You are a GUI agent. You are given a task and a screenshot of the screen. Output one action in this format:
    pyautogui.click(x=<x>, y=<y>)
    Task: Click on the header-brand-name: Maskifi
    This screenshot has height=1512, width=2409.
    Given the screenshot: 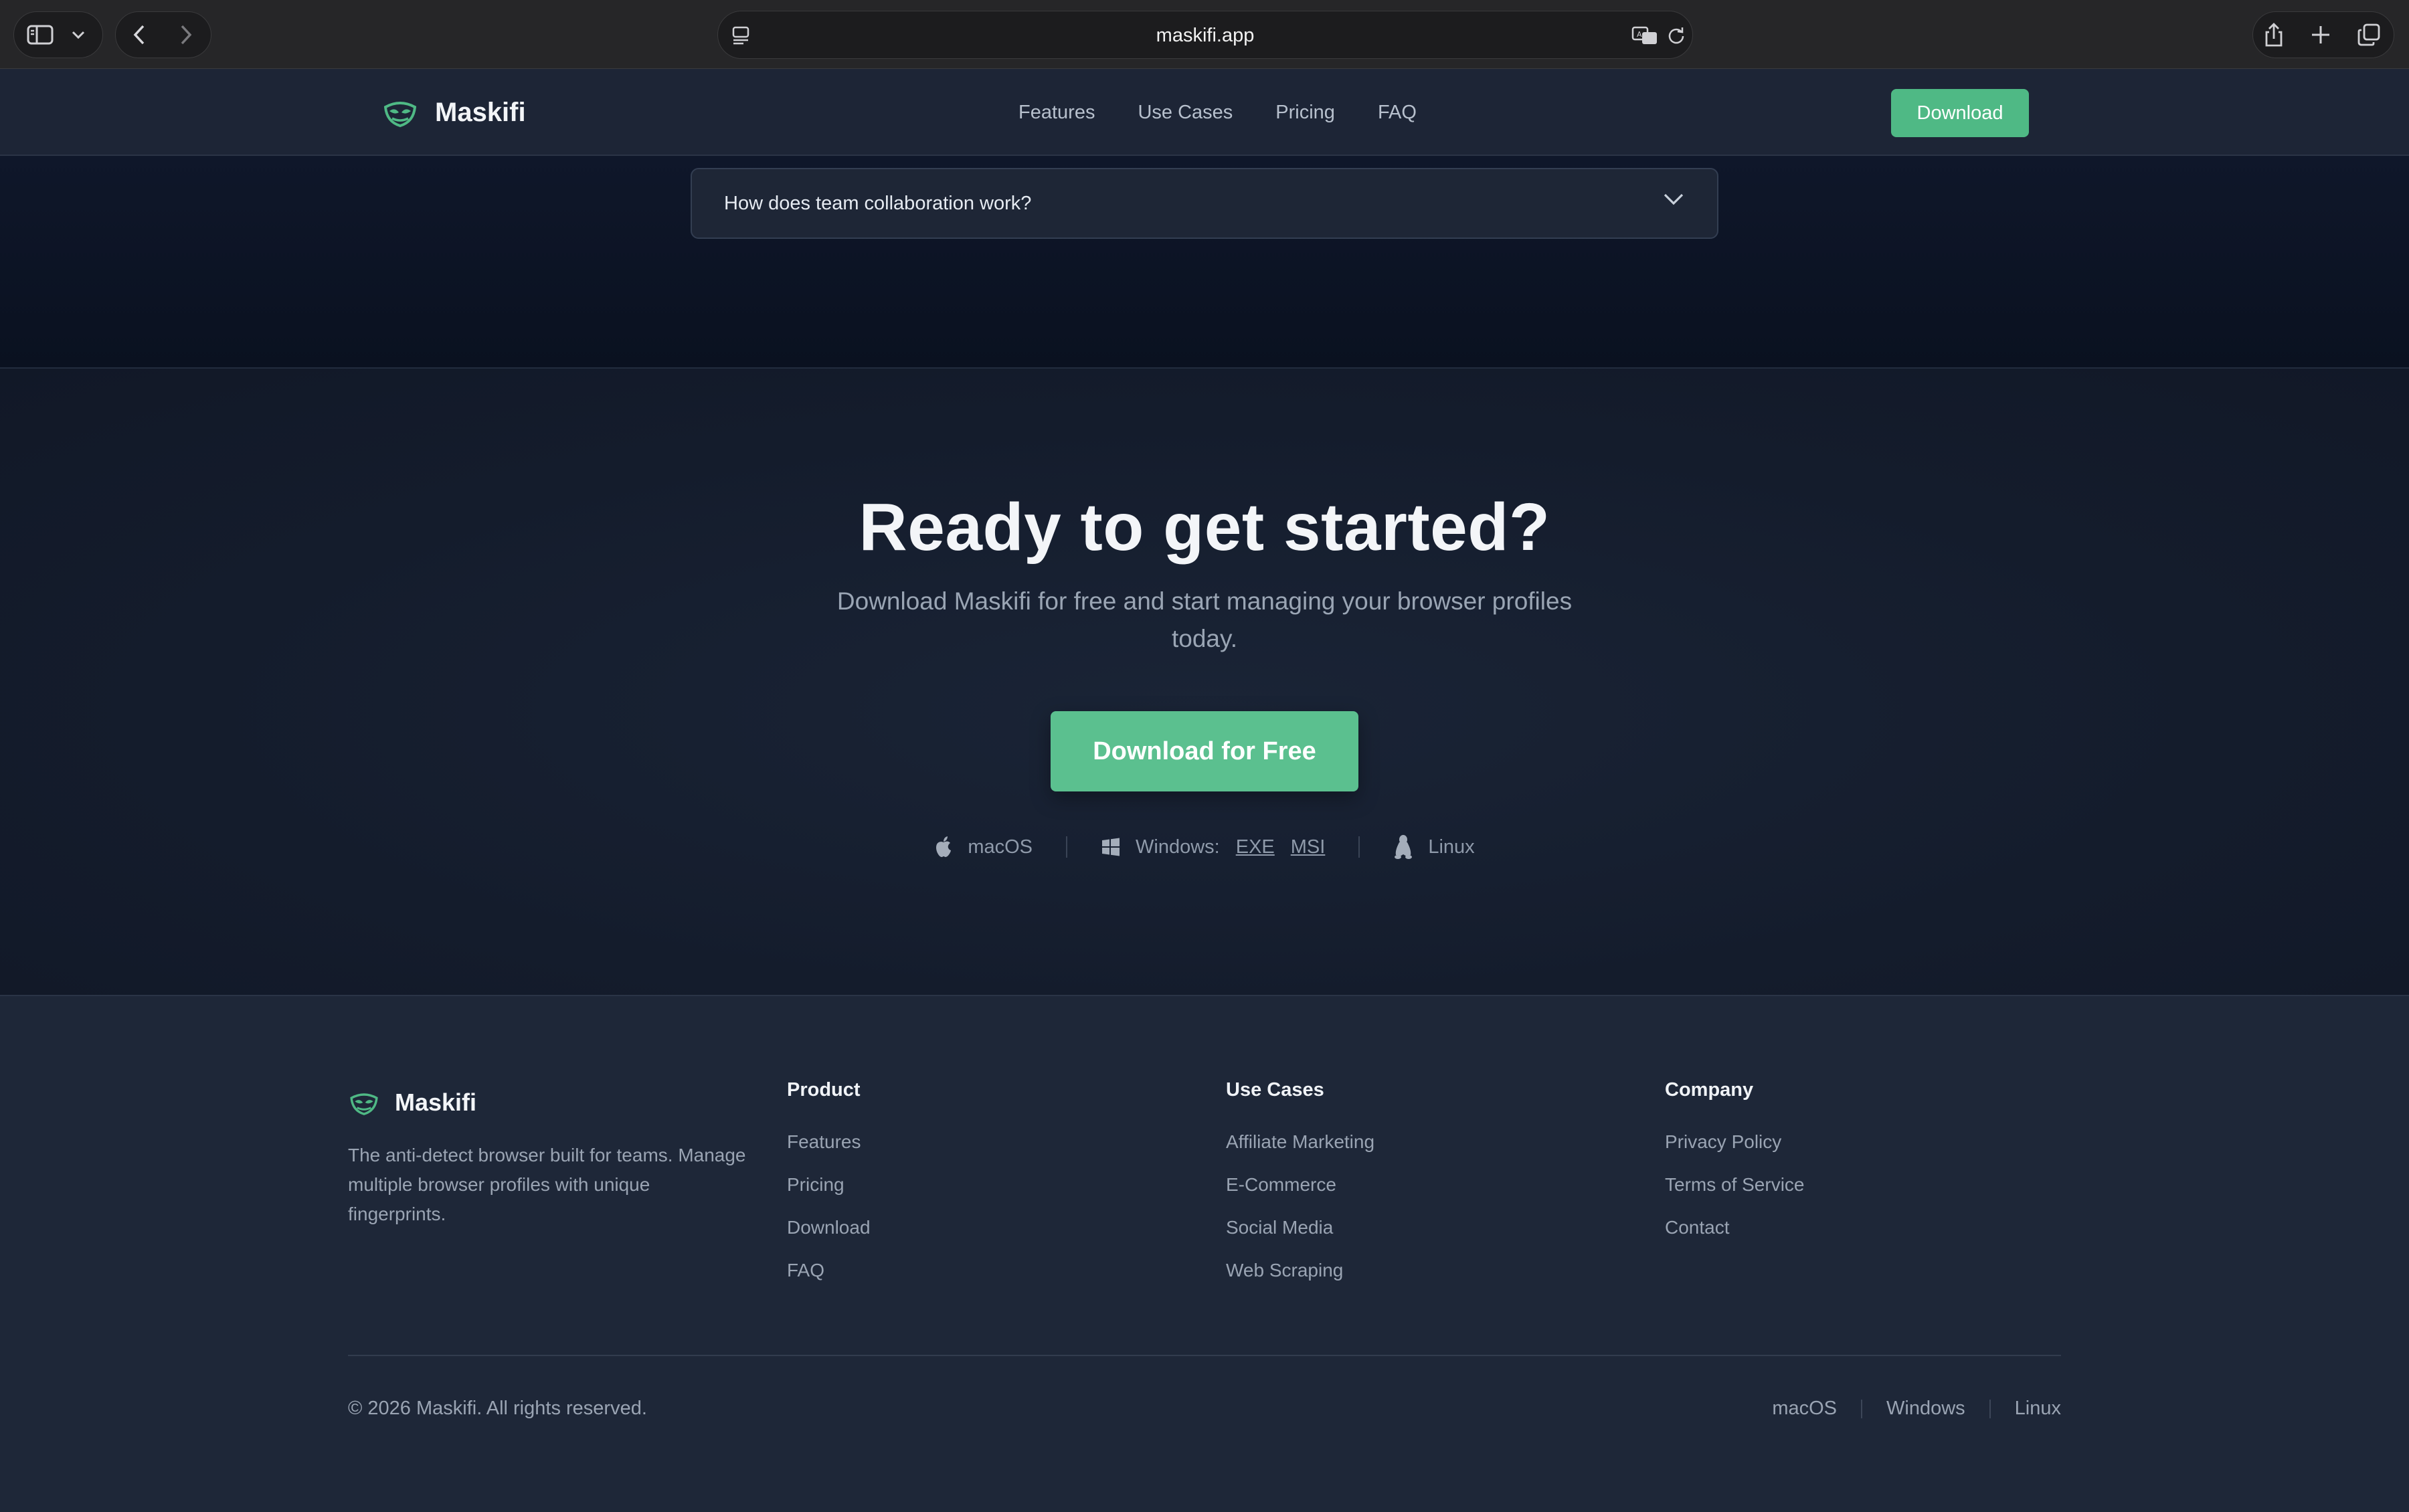 What is the action you would take?
    pyautogui.click(x=481, y=112)
    